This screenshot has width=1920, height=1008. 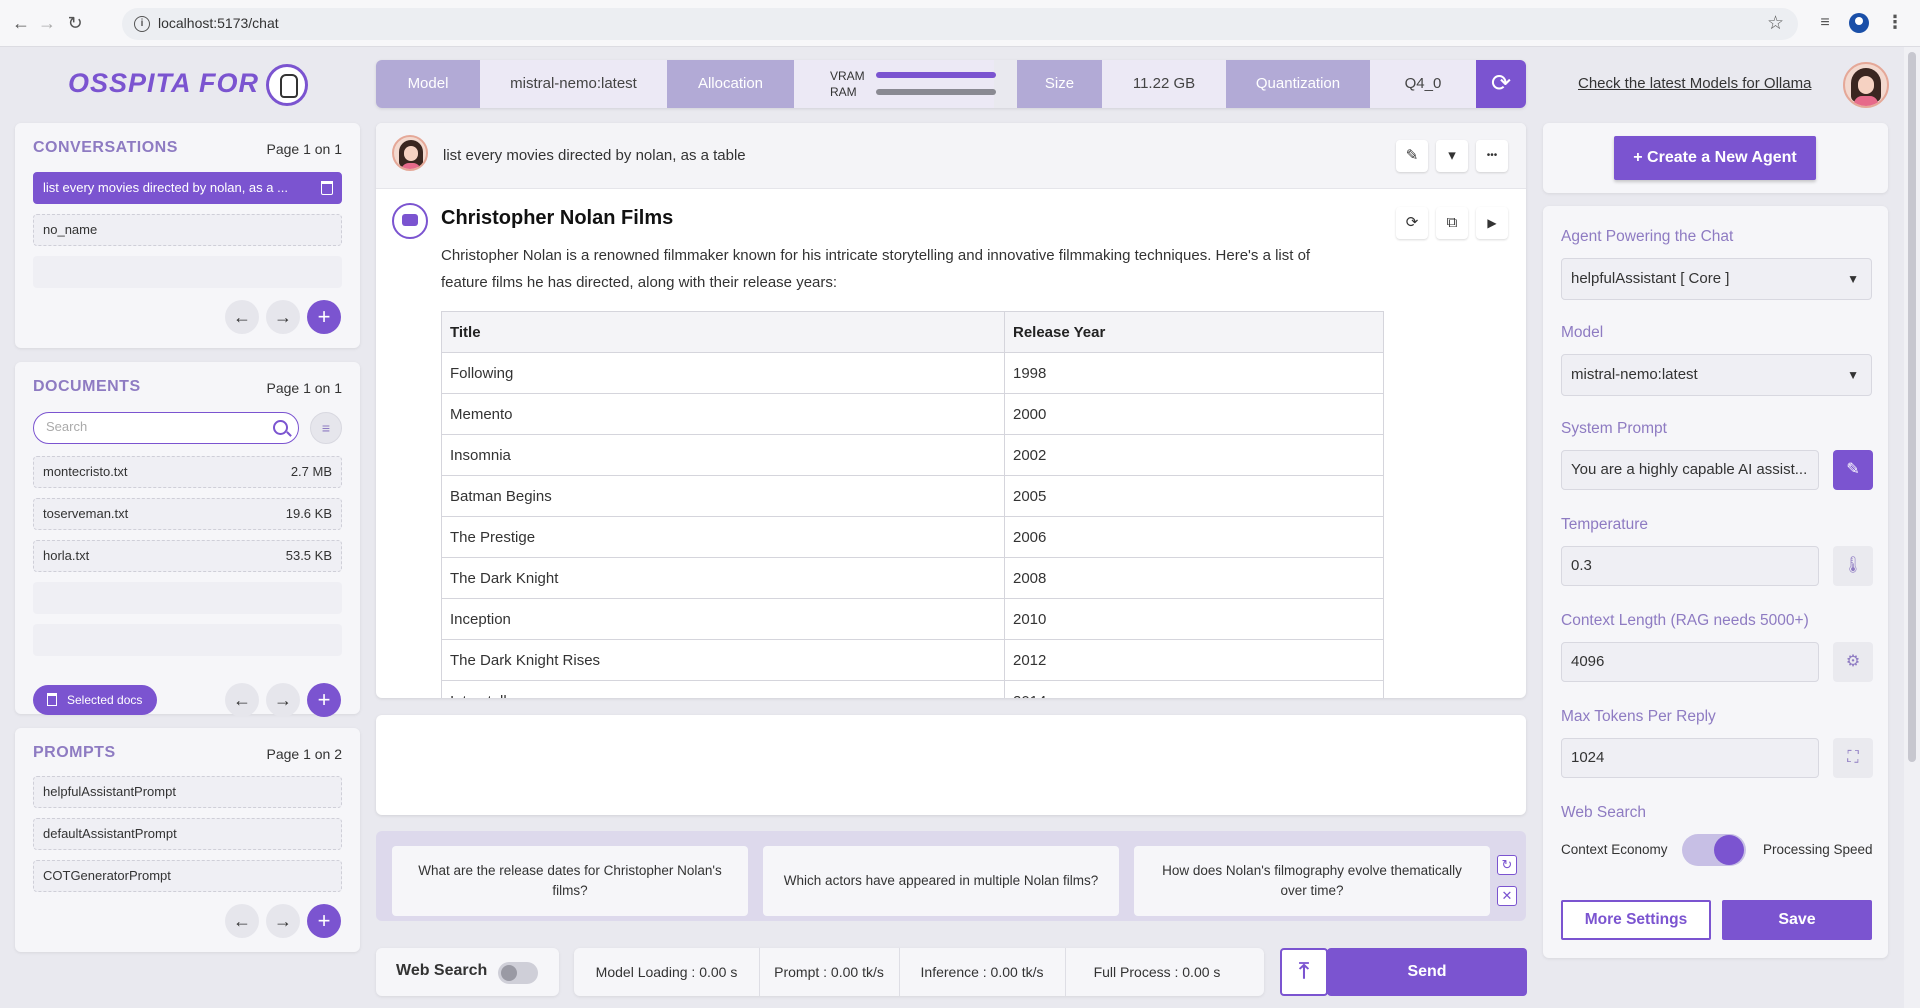 What do you see at coordinates (1304, 972) in the screenshot?
I see `upload-icon: ⤒` at bounding box center [1304, 972].